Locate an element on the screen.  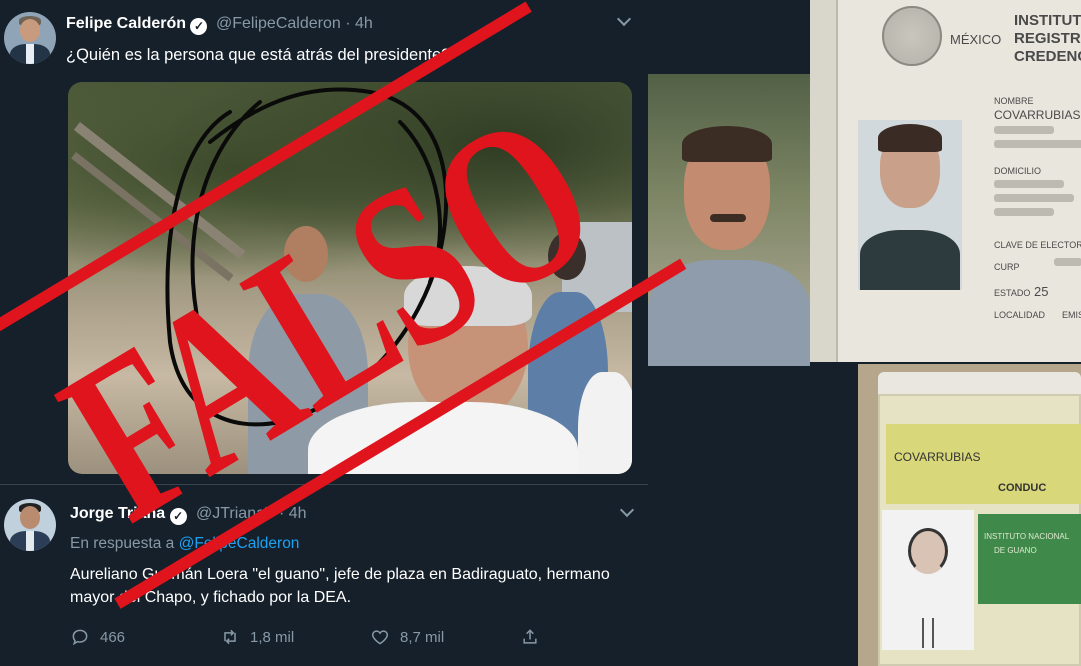
id-domicilio-label: DOMICILIO is located at coordinates (1018, 171).